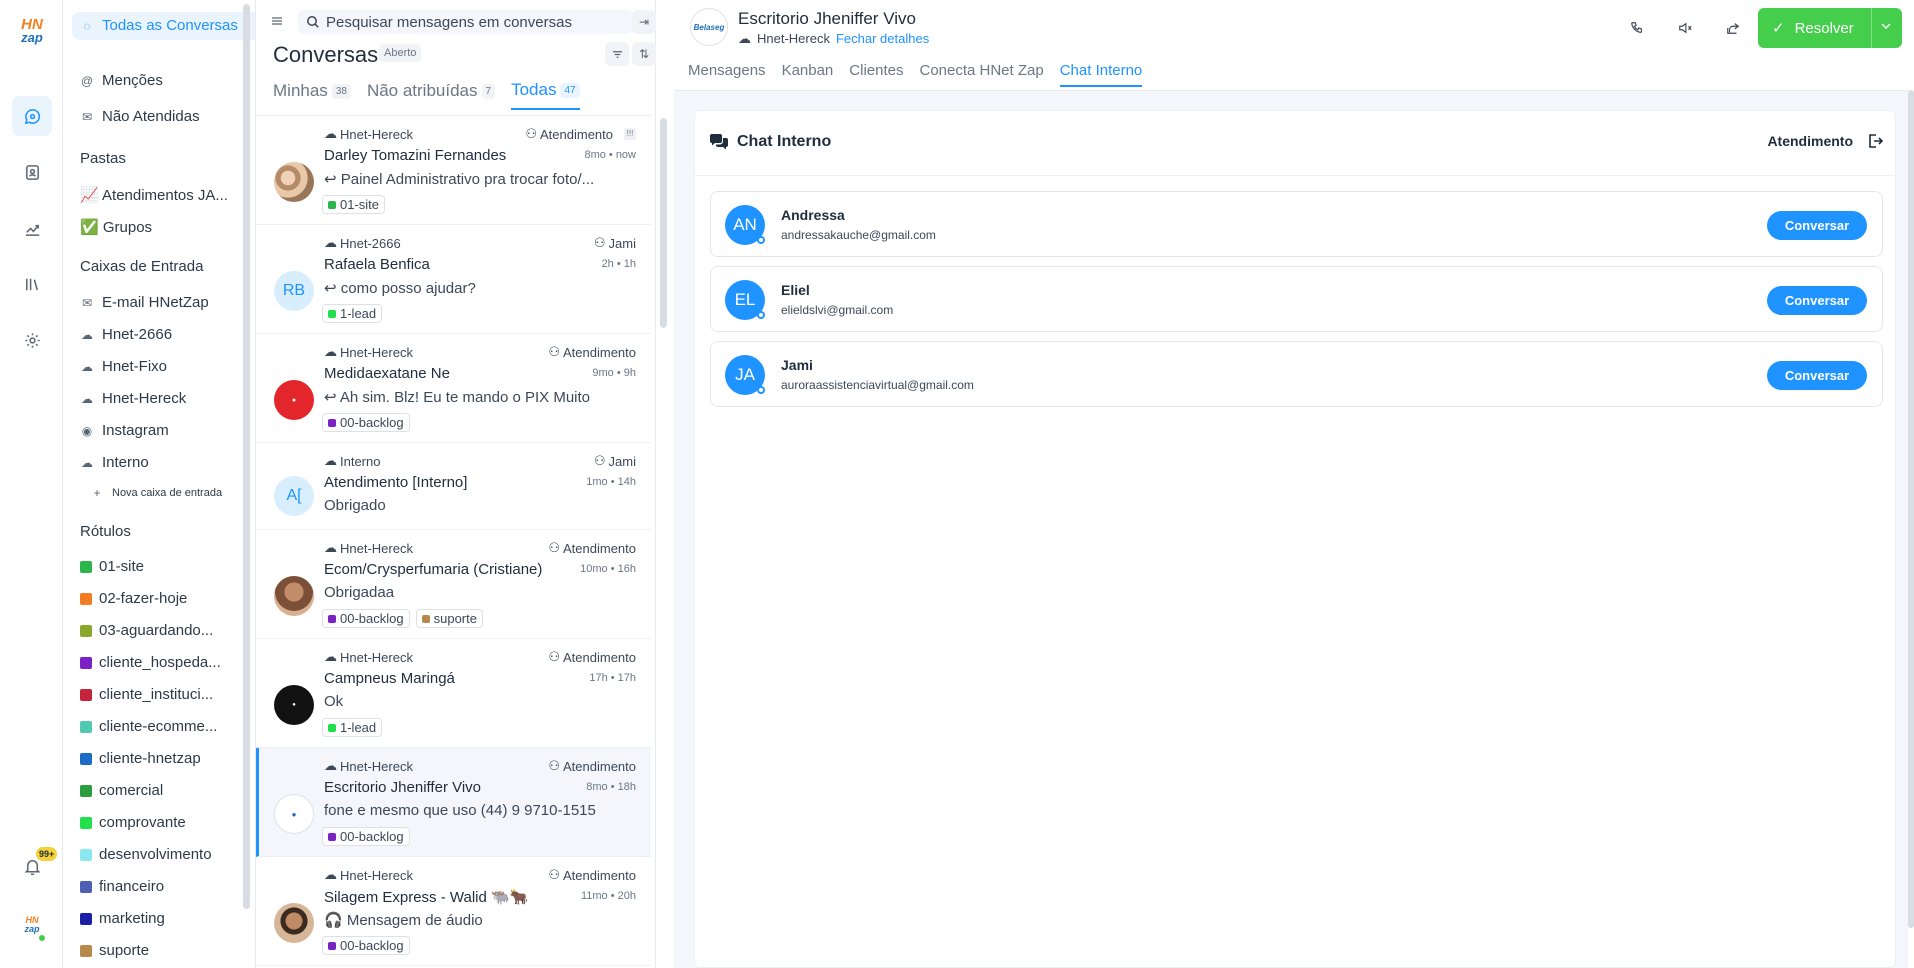 This screenshot has width=1914, height=968. I want to click on sidebar-scrollbar, so click(246, 456).